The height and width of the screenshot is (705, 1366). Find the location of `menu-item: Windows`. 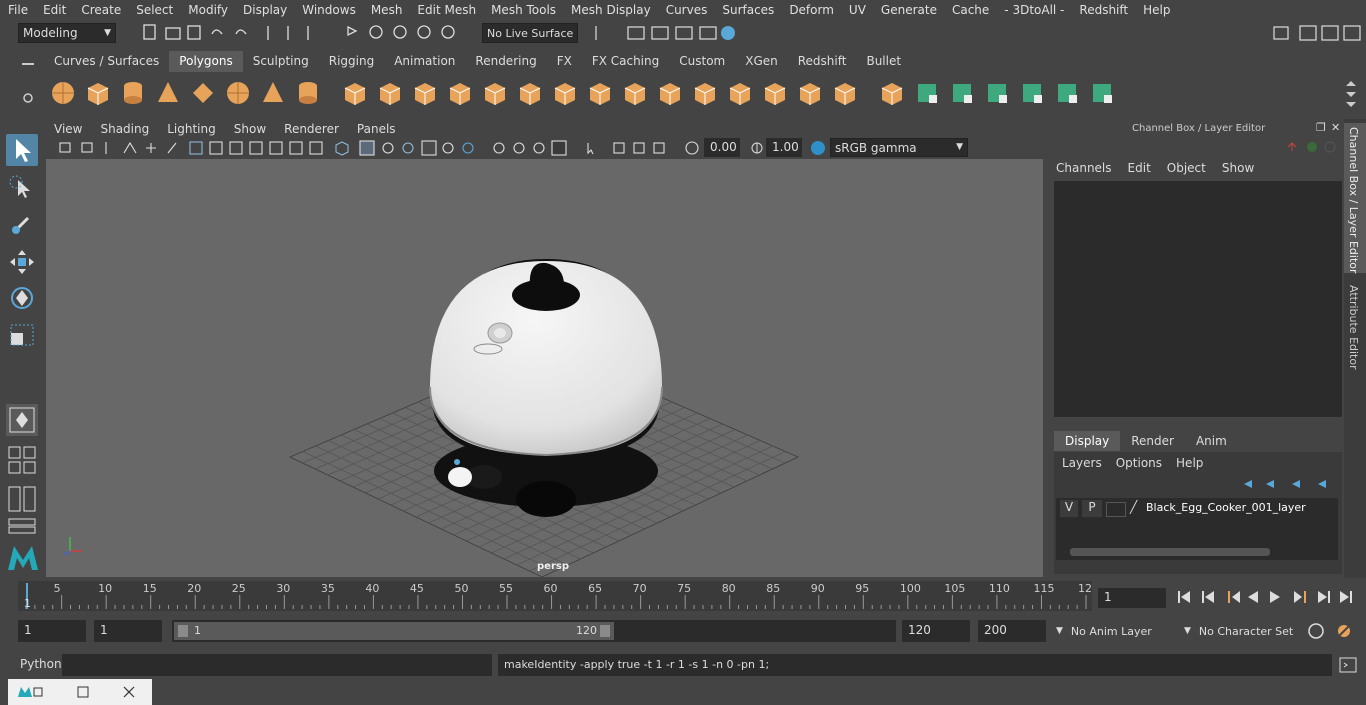

menu-item: Windows is located at coordinates (328, 10).